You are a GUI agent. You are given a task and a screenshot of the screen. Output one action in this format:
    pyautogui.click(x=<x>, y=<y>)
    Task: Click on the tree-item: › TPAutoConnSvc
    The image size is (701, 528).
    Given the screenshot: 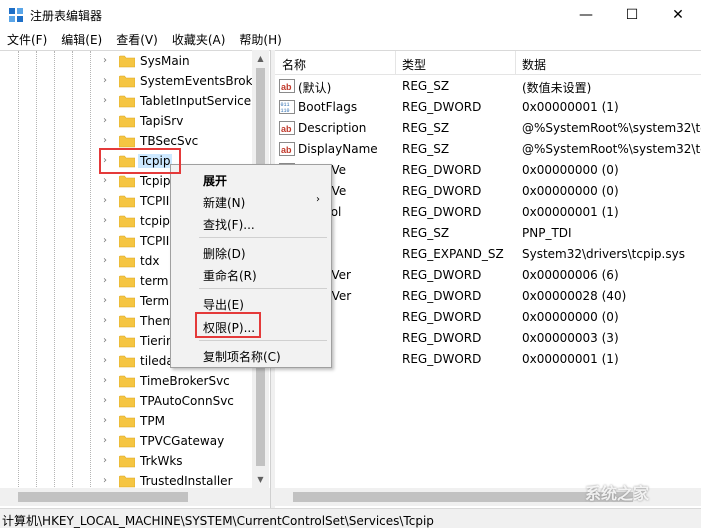 What is the action you would take?
    pyautogui.click(x=126, y=402)
    